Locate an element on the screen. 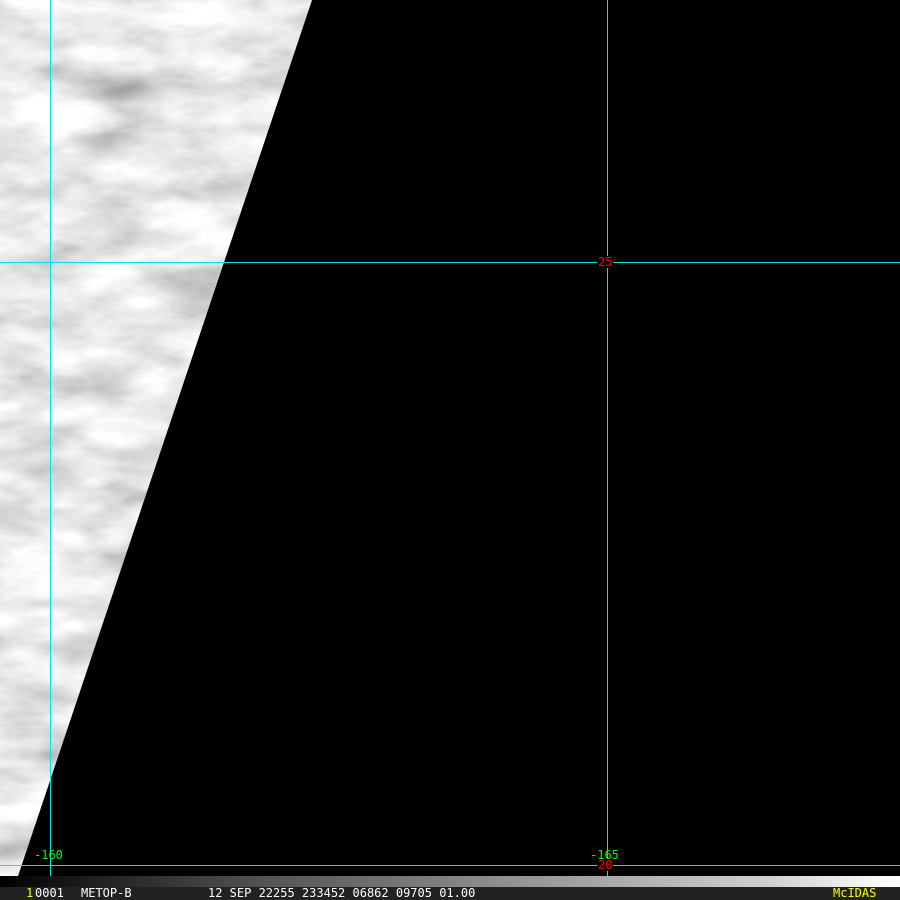 The image size is (900, 900). frame-marker: 1 is located at coordinates (30, 893).